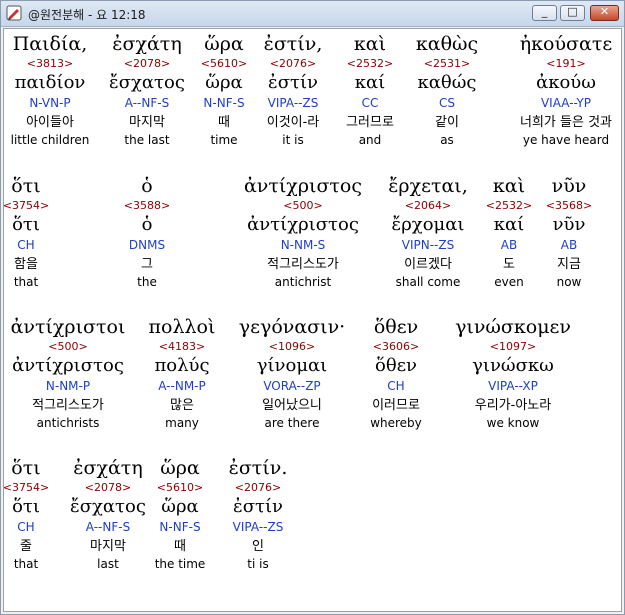 The width and height of the screenshot is (625, 615). What do you see at coordinates (569, 186) in the screenshot?
I see `greek-word: νῦν` at bounding box center [569, 186].